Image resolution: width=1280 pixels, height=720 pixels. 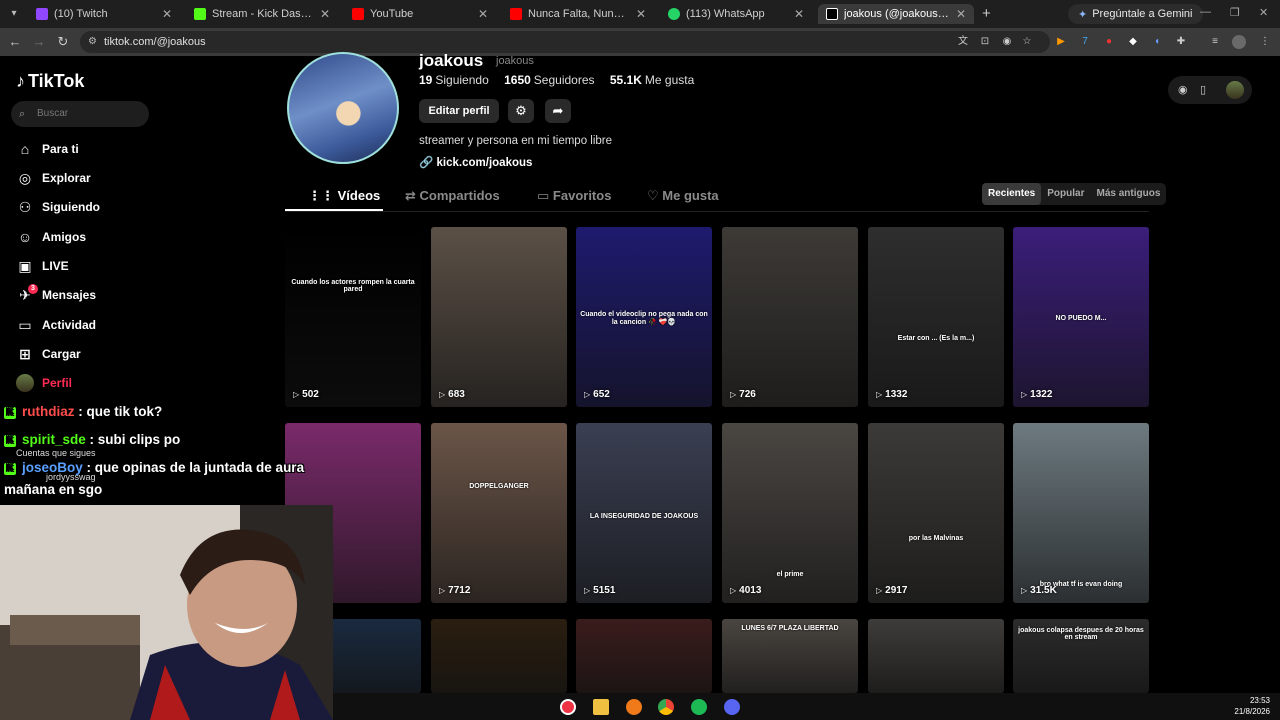 What do you see at coordinates (634, 707) in the screenshot?
I see `brave-icon` at bounding box center [634, 707].